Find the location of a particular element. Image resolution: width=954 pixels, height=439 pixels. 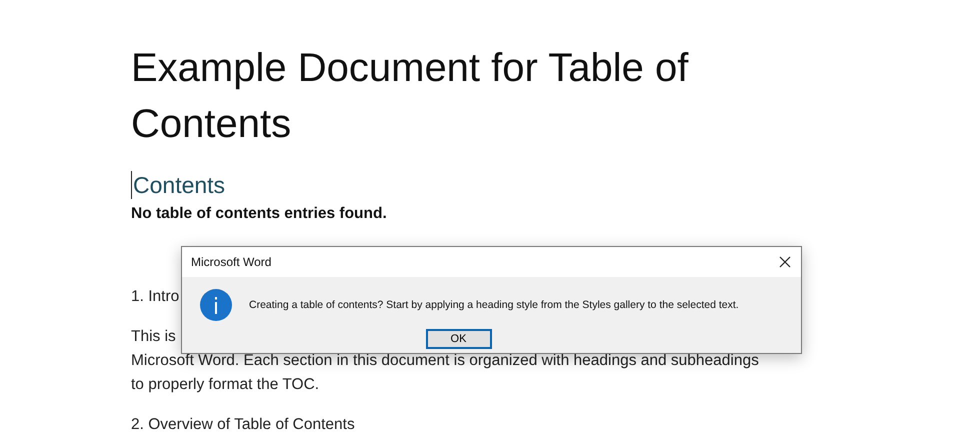

contents-heading: Contents is located at coordinates (179, 185).